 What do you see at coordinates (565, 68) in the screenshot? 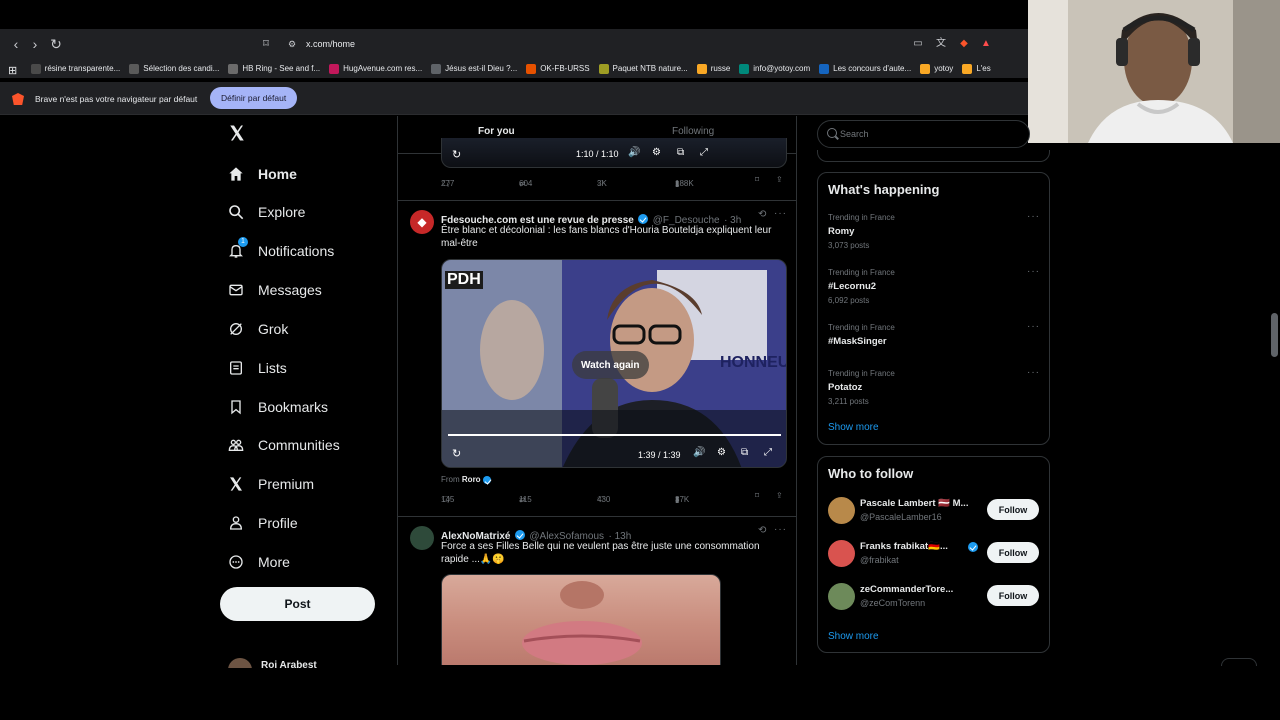
I see `bookmark-label: OK-FB-URSS` at bounding box center [565, 68].